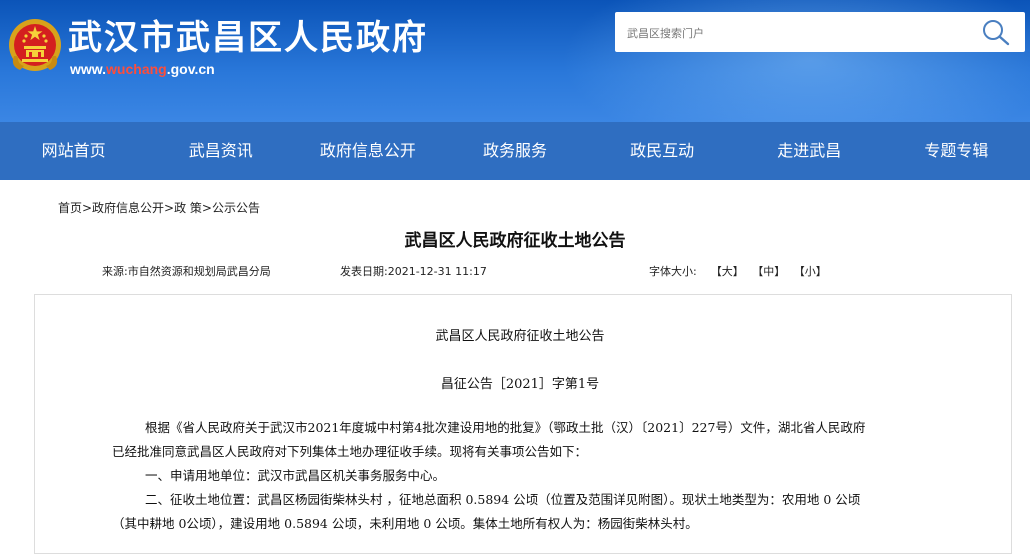 The height and width of the screenshot is (554, 1030). Describe the element at coordinates (956, 151) in the screenshot. I see `nav-item-topics: 专题专辑` at that location.